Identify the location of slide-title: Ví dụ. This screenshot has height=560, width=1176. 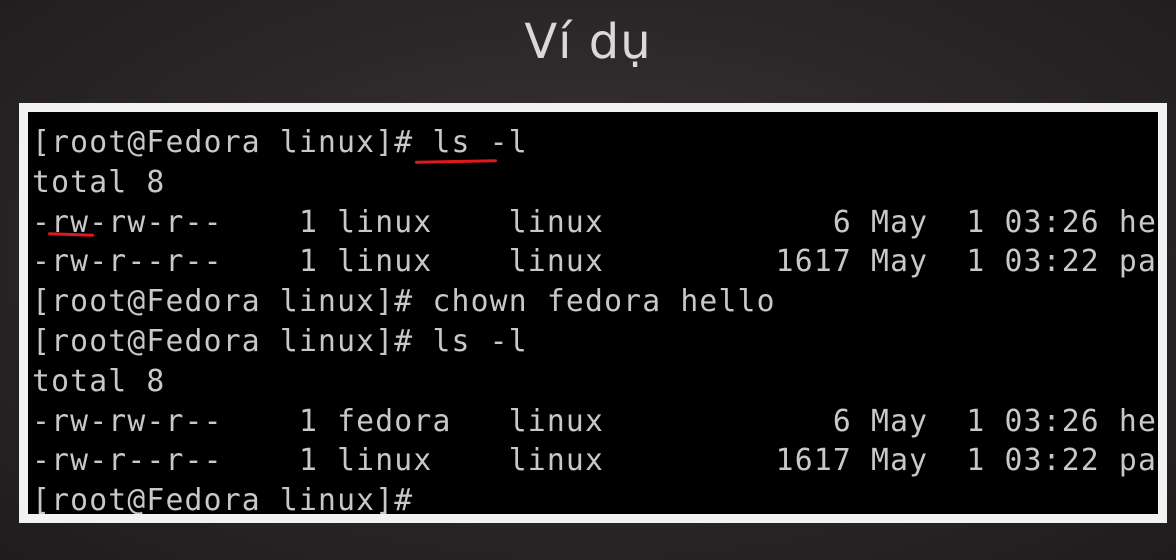
(588, 42).